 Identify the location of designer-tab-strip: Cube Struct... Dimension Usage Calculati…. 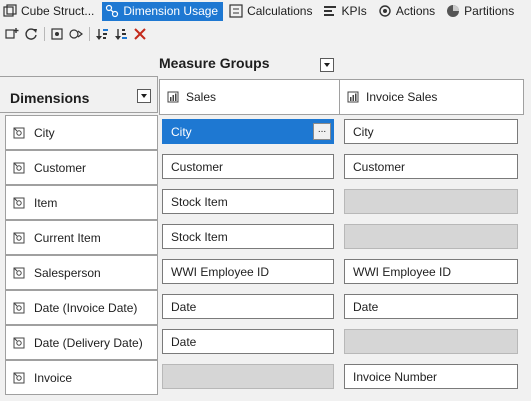
(265, 11).